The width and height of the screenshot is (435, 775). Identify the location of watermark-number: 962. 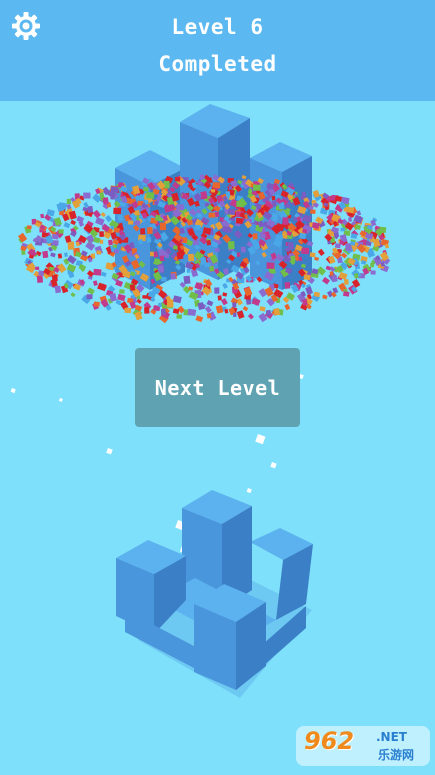
(329, 741).